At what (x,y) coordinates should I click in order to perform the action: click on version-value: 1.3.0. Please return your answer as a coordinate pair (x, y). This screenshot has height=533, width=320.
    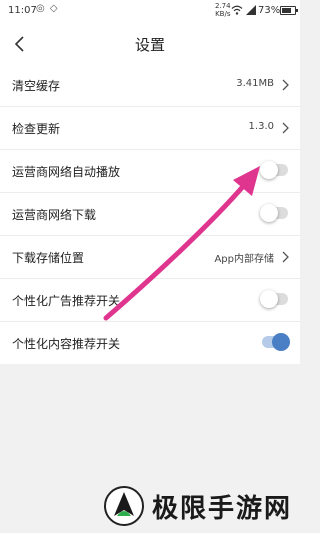
    Looking at the image, I should click on (261, 126).